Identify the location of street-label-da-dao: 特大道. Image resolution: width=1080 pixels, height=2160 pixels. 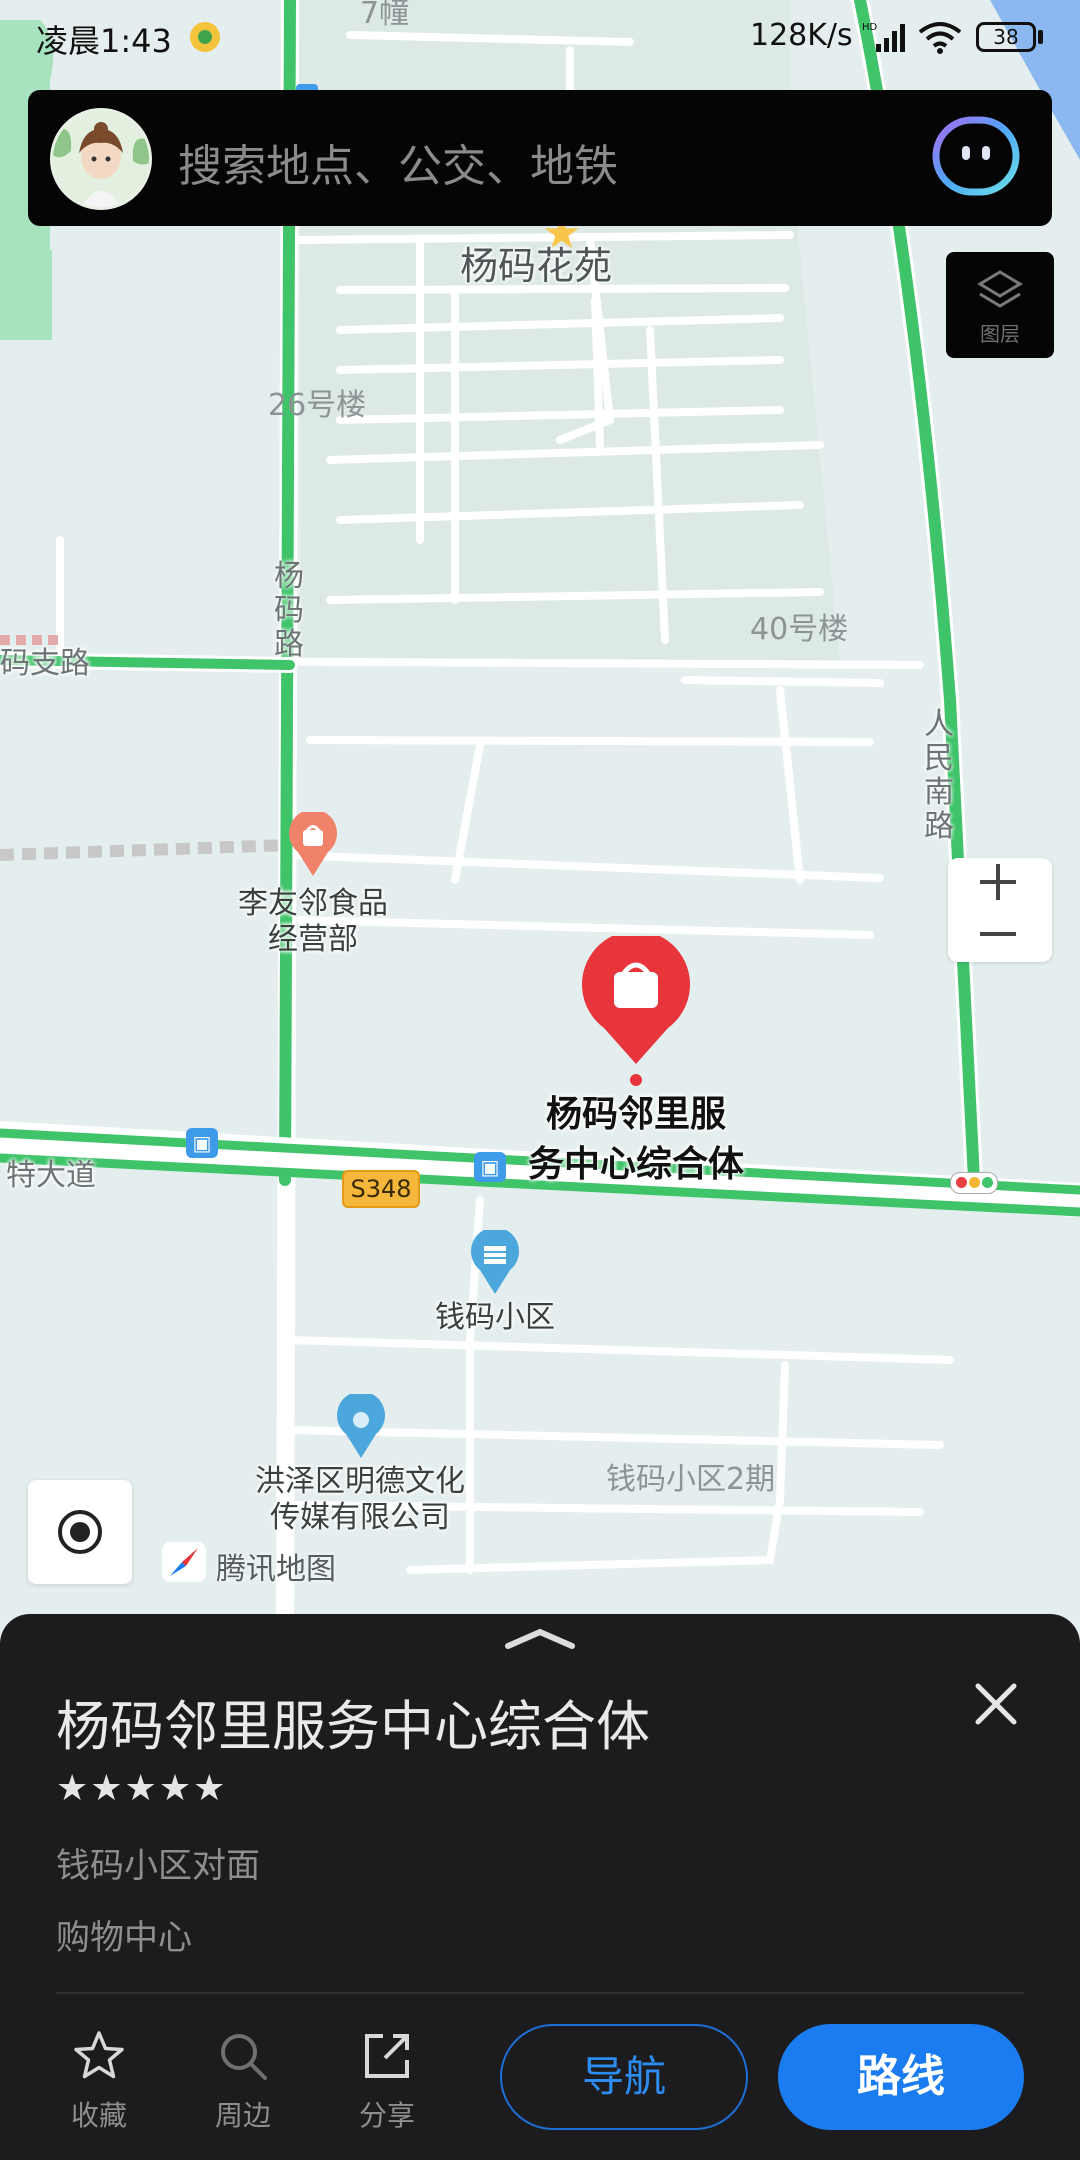
(51, 1175).